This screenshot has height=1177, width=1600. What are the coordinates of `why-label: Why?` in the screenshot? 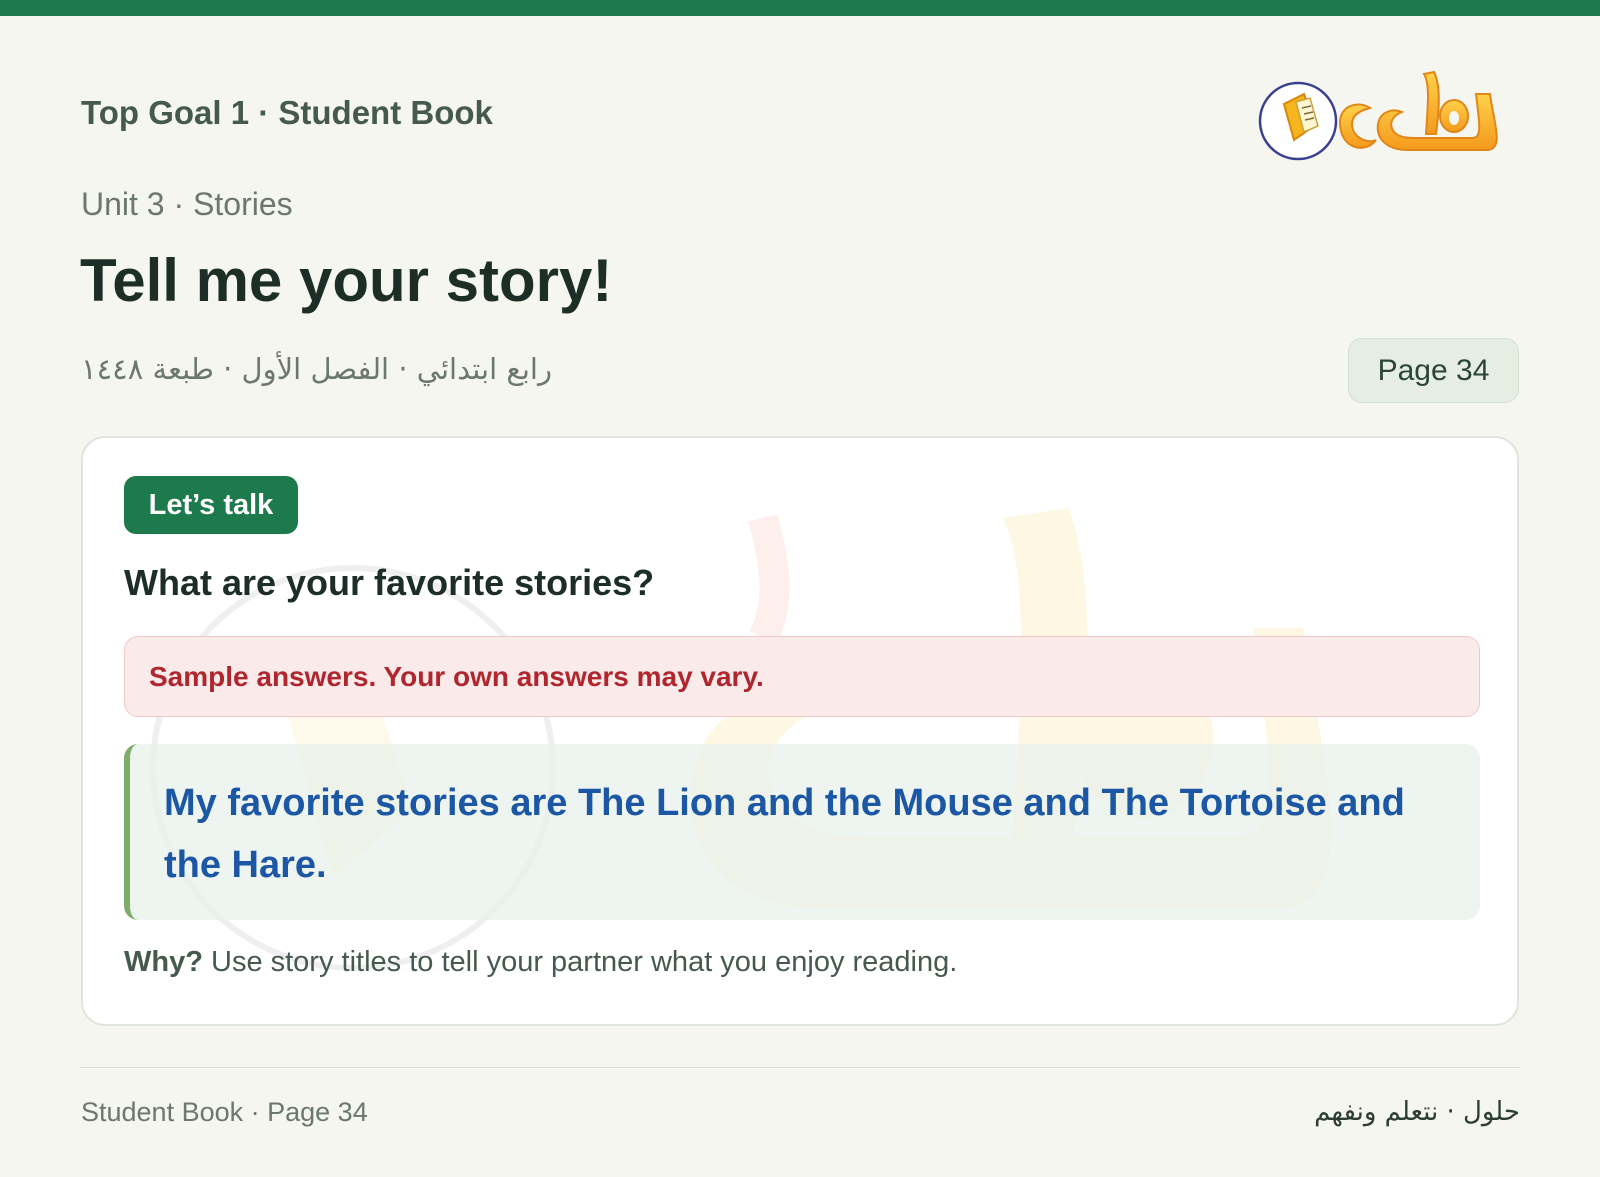 It's located at (163, 962).